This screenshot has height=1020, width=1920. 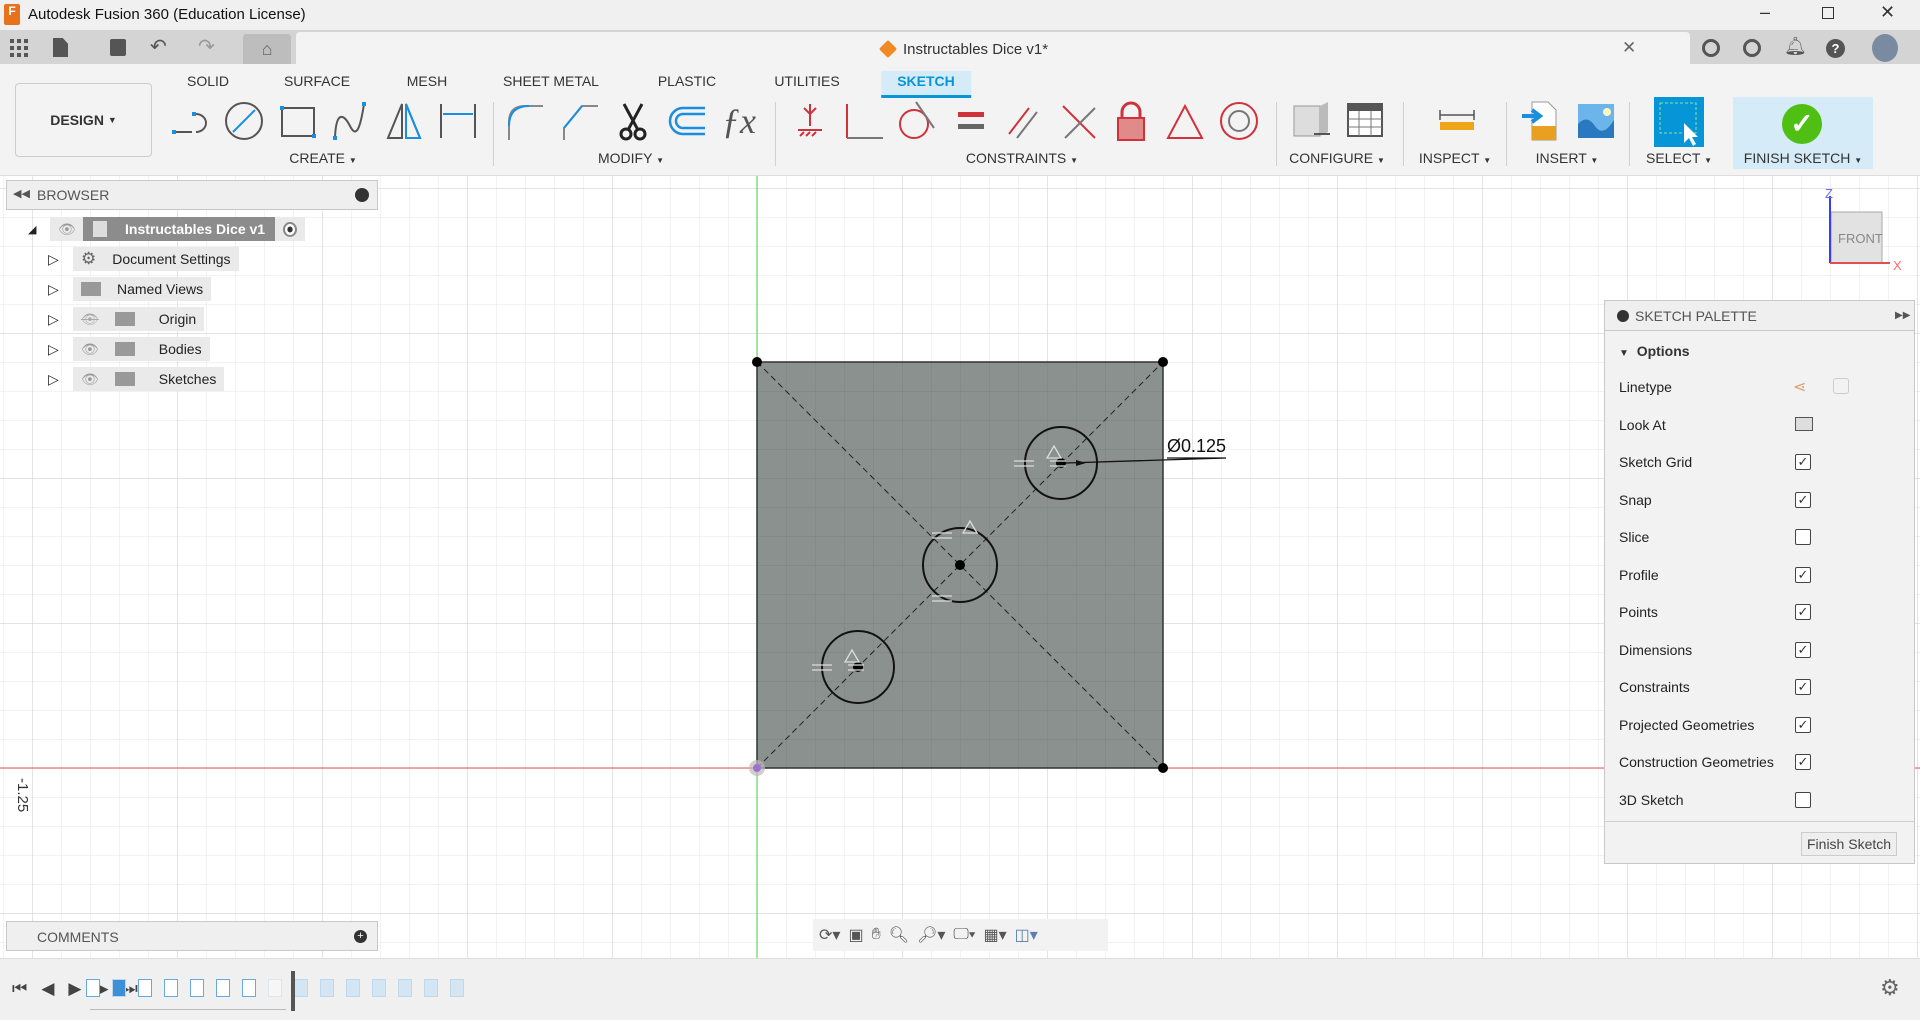 I want to click on spline-tool-icon, so click(x=351, y=121).